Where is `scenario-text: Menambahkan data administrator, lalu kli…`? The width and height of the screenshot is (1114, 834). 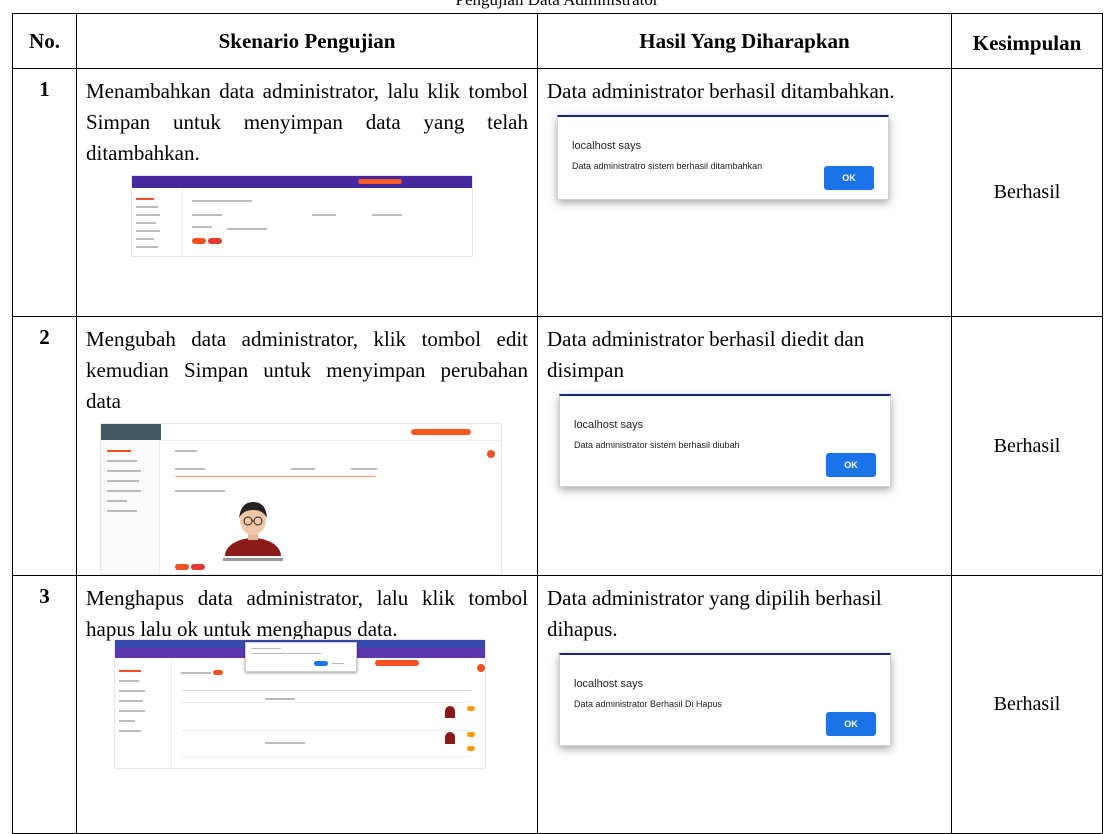 scenario-text: Menambahkan data administrator, lalu kli… is located at coordinates (307, 122).